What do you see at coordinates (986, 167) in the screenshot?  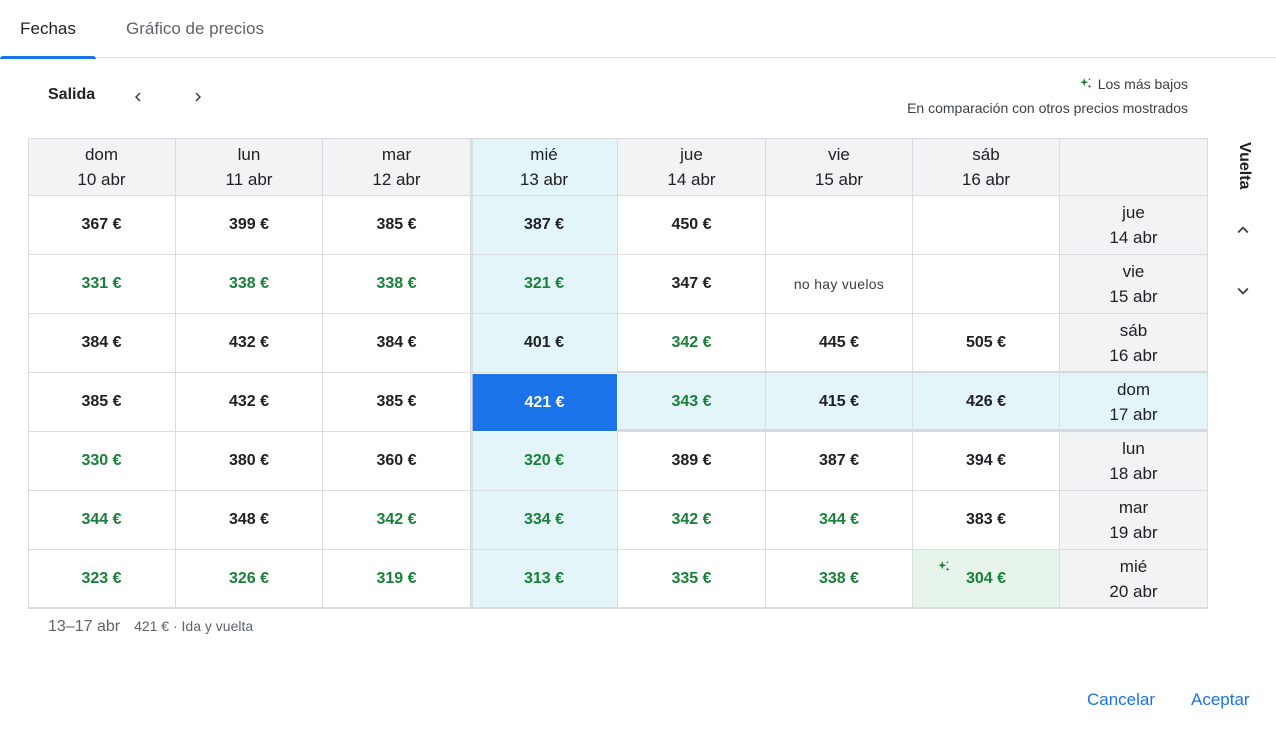 I see `departure-date-header: sáb 16 abr` at bounding box center [986, 167].